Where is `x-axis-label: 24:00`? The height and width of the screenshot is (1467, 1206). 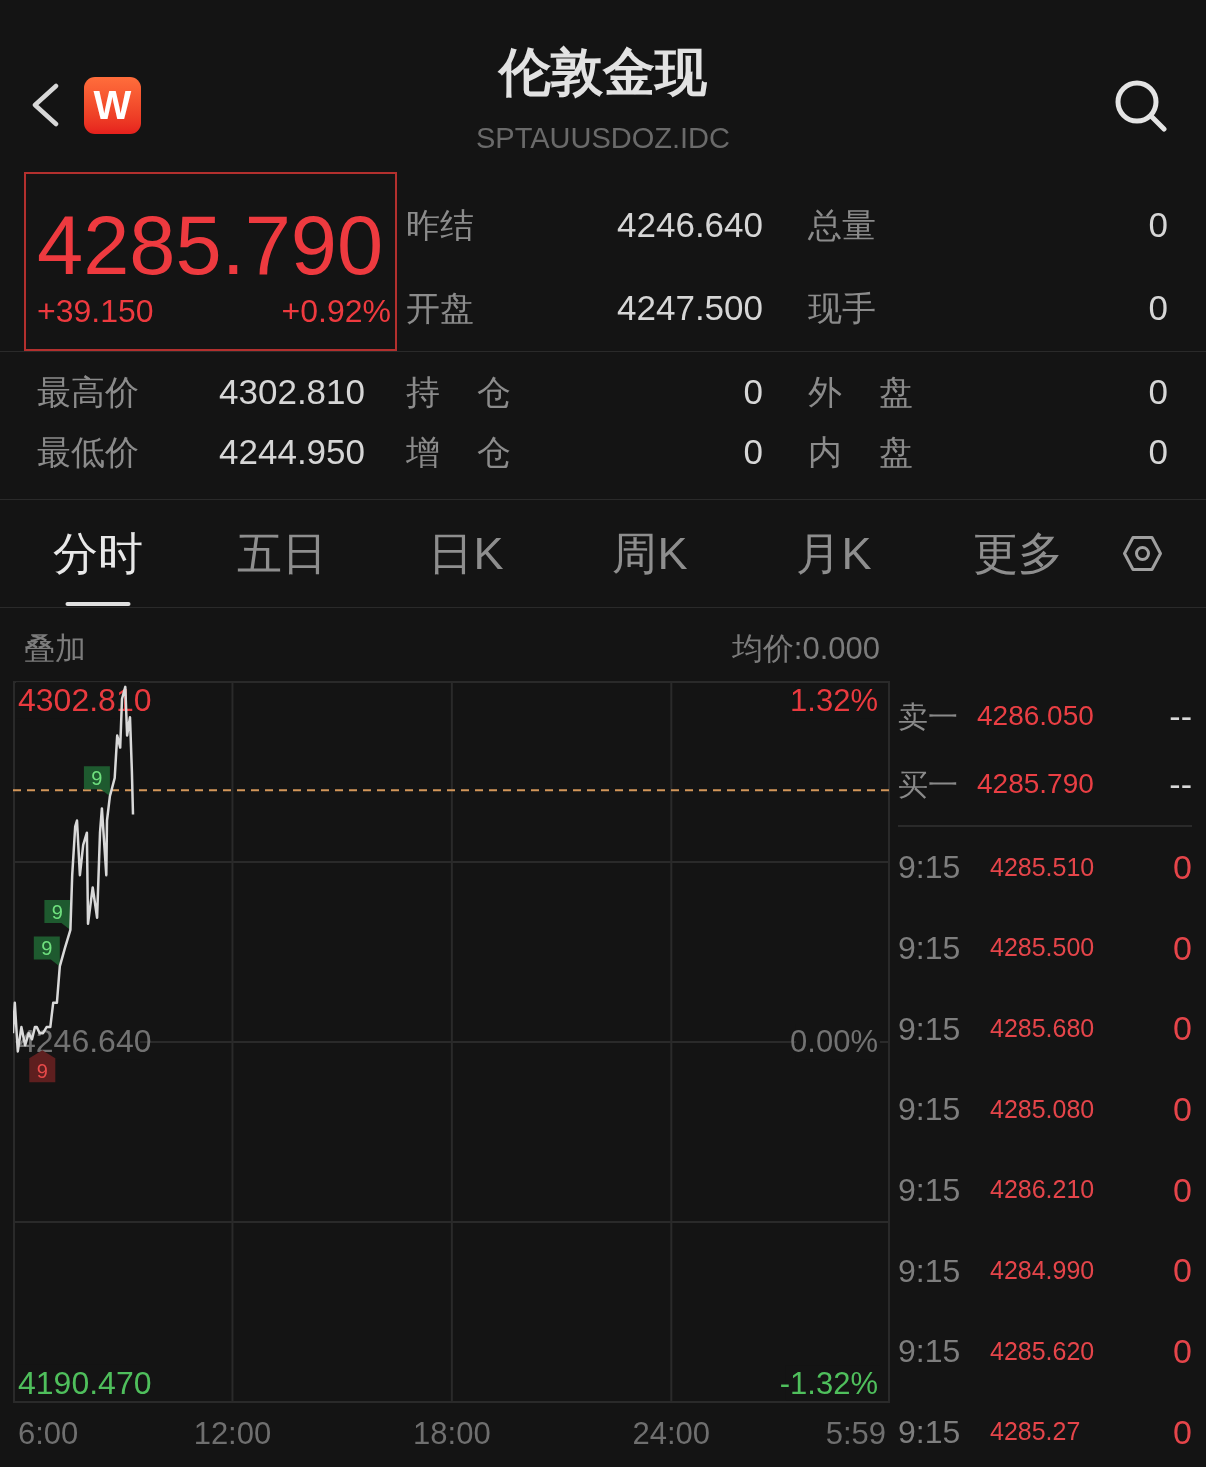
x-axis-label: 24:00 is located at coordinates (671, 1433).